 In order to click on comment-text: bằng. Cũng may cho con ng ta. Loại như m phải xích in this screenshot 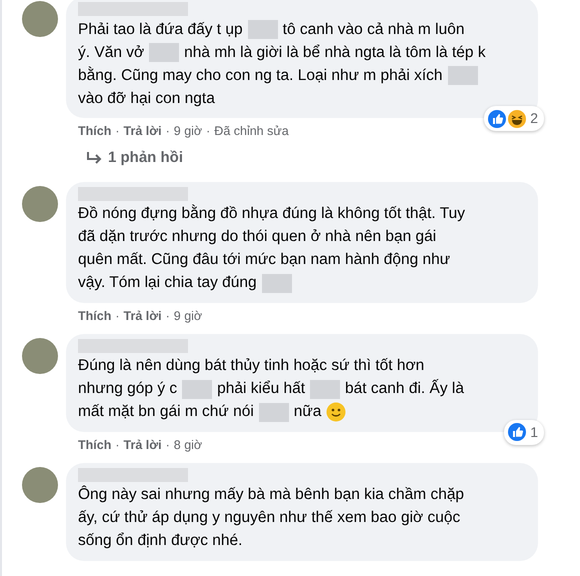, I will do `click(260, 76)`.